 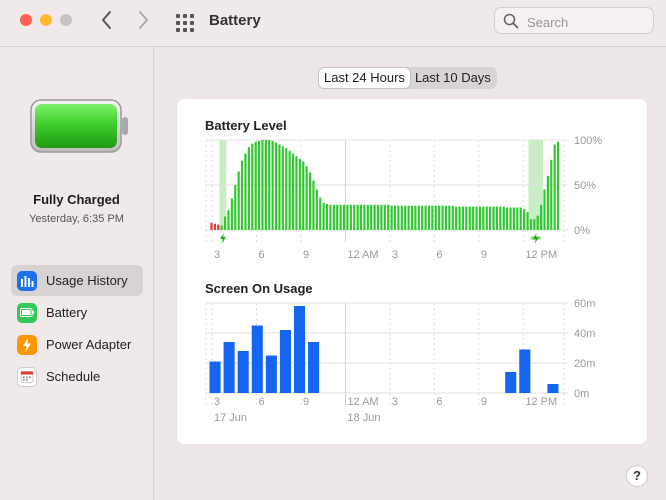 I want to click on battery-x-tick-label: 6, so click(x=261, y=255).